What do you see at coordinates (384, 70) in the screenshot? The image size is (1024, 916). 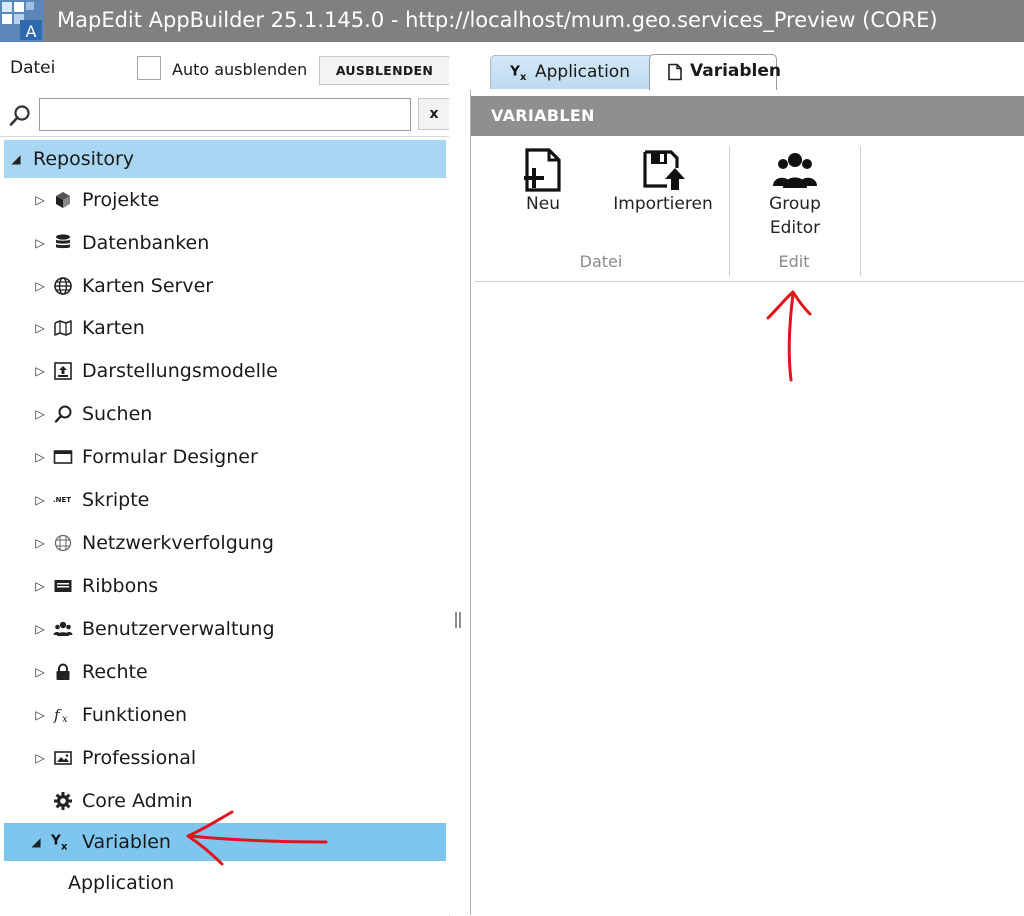 I see `hide-button: AUSBLENDEN` at bounding box center [384, 70].